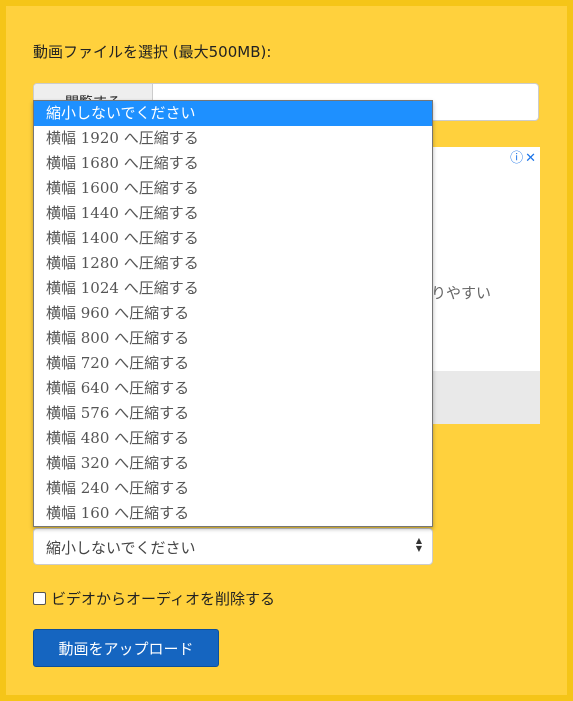 The height and width of the screenshot is (701, 573). I want to click on select-arrows-icon: ▲ ▼, so click(418, 544).